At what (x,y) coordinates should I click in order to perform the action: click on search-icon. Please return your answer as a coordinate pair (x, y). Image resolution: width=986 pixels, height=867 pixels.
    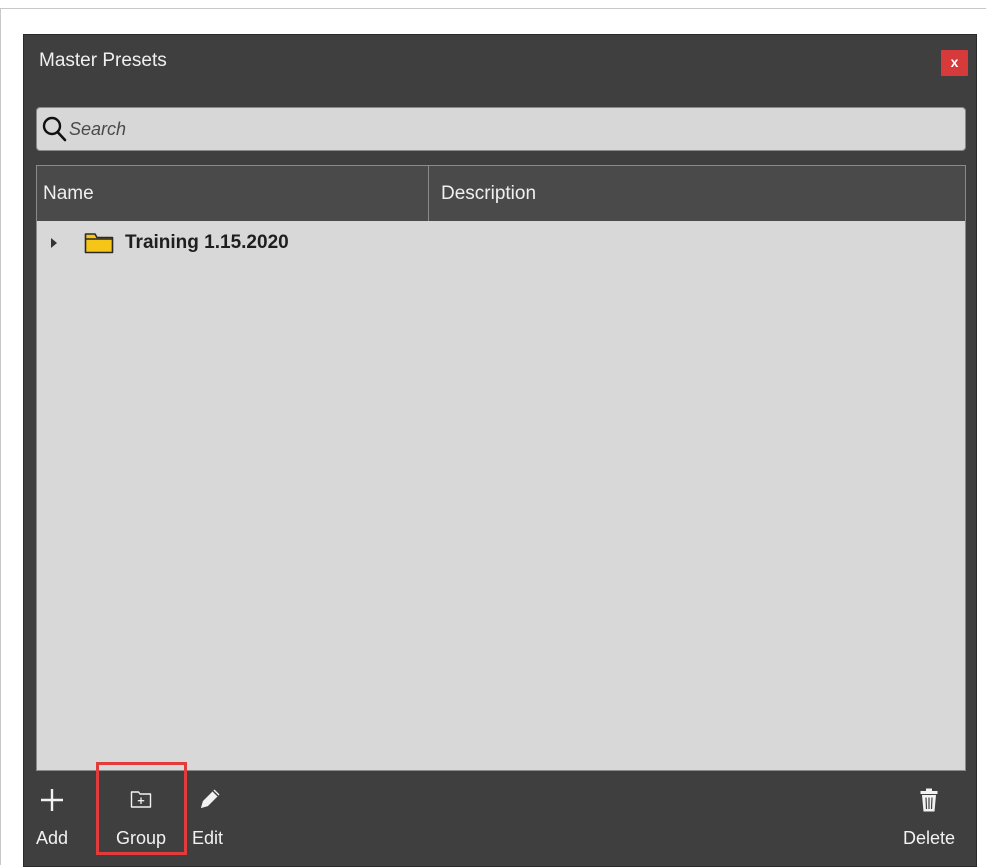
    Looking at the image, I should click on (54, 129).